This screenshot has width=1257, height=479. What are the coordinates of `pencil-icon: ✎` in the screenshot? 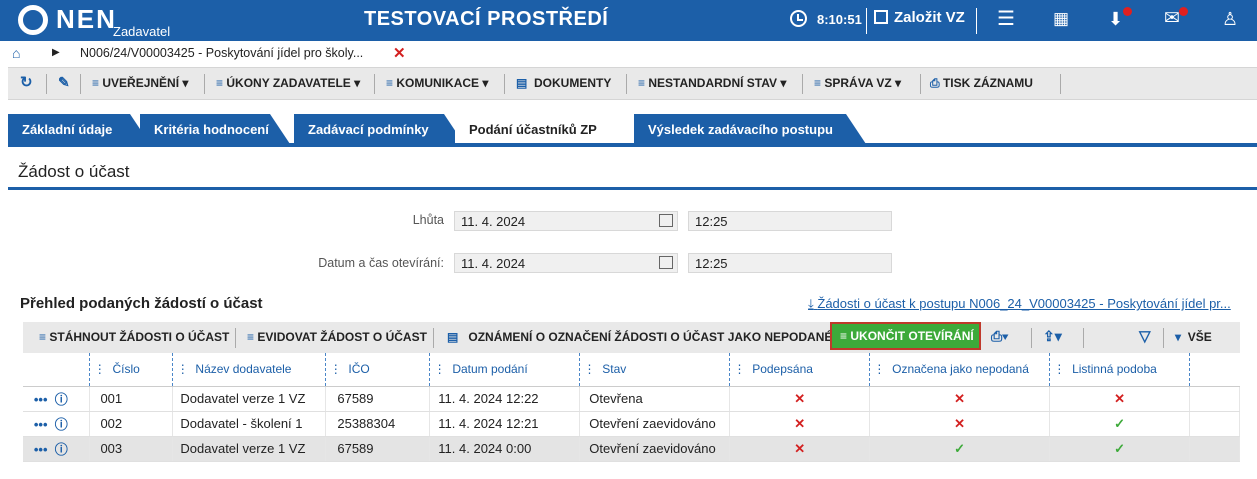 It's located at (64, 82).